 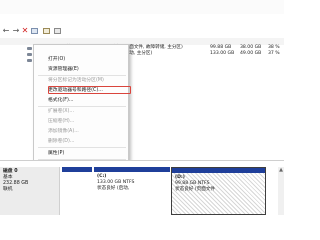 I want to click on menu-item-explore: 资源管理器(E), so click(x=63, y=70).